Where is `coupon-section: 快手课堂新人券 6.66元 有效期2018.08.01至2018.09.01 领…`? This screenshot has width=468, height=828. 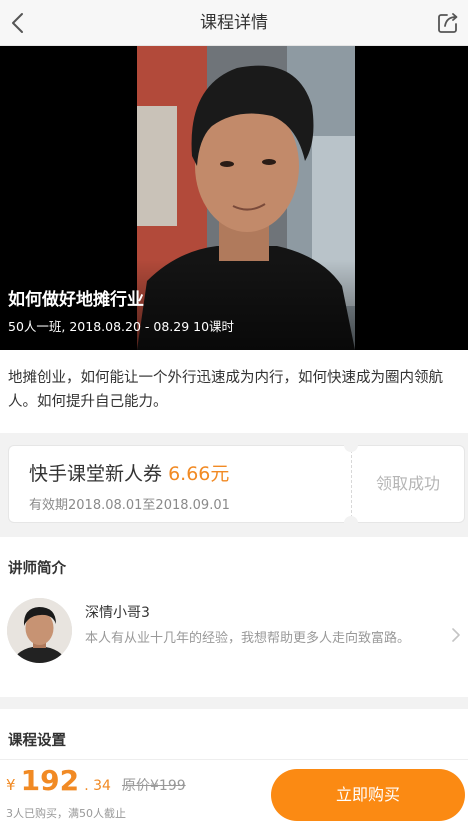 coupon-section: 快手课堂新人券 6.66元 有效期2018.08.01至2018.09.01 领… is located at coordinates (234, 485).